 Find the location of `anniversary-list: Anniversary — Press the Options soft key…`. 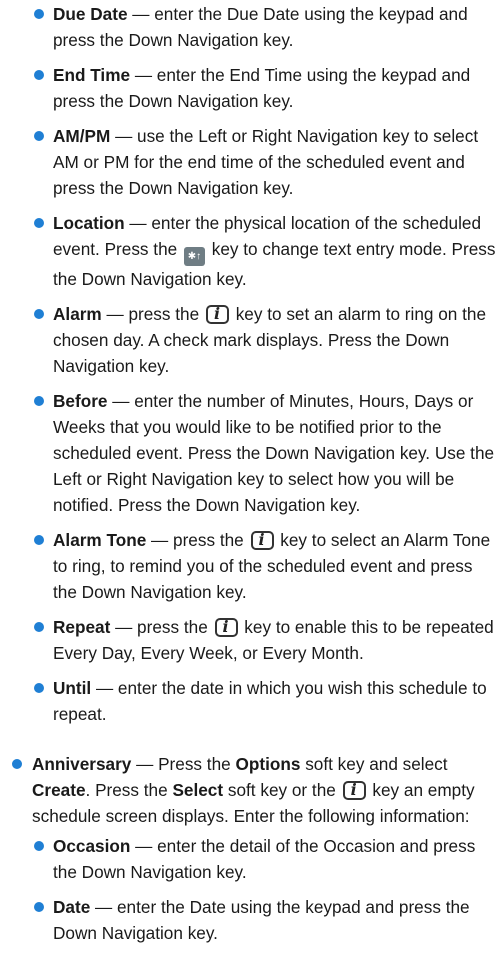

anniversary-list: Anniversary — Press the Options soft key… is located at coordinates (250, 790).